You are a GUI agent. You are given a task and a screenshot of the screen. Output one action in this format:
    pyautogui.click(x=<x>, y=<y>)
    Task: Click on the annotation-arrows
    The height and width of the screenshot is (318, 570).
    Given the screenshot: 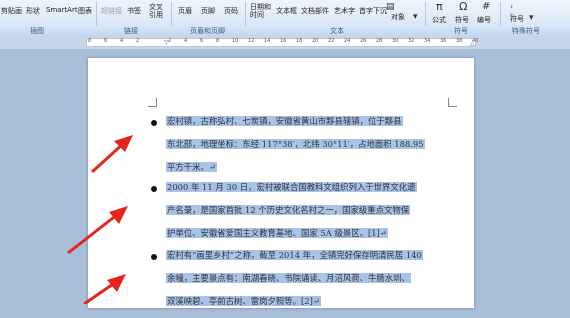 What is the action you would take?
    pyautogui.click(x=100, y=219)
    